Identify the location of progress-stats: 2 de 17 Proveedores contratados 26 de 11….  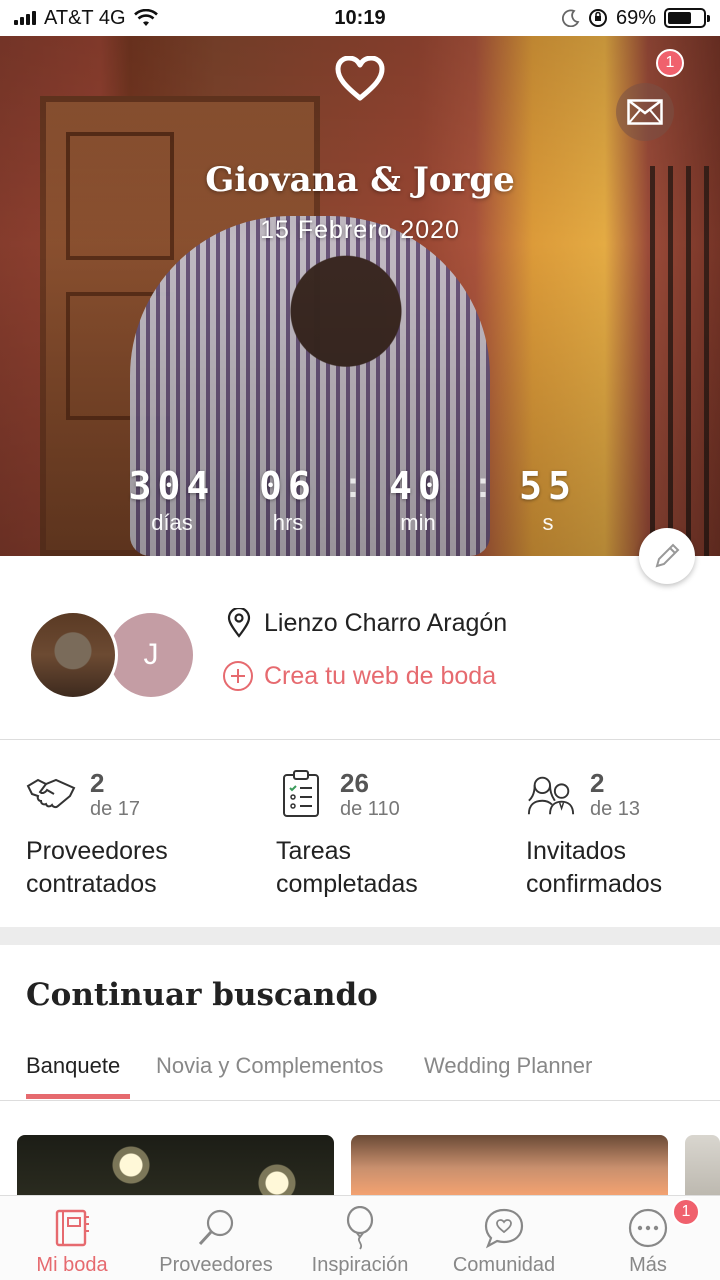
(360, 834).